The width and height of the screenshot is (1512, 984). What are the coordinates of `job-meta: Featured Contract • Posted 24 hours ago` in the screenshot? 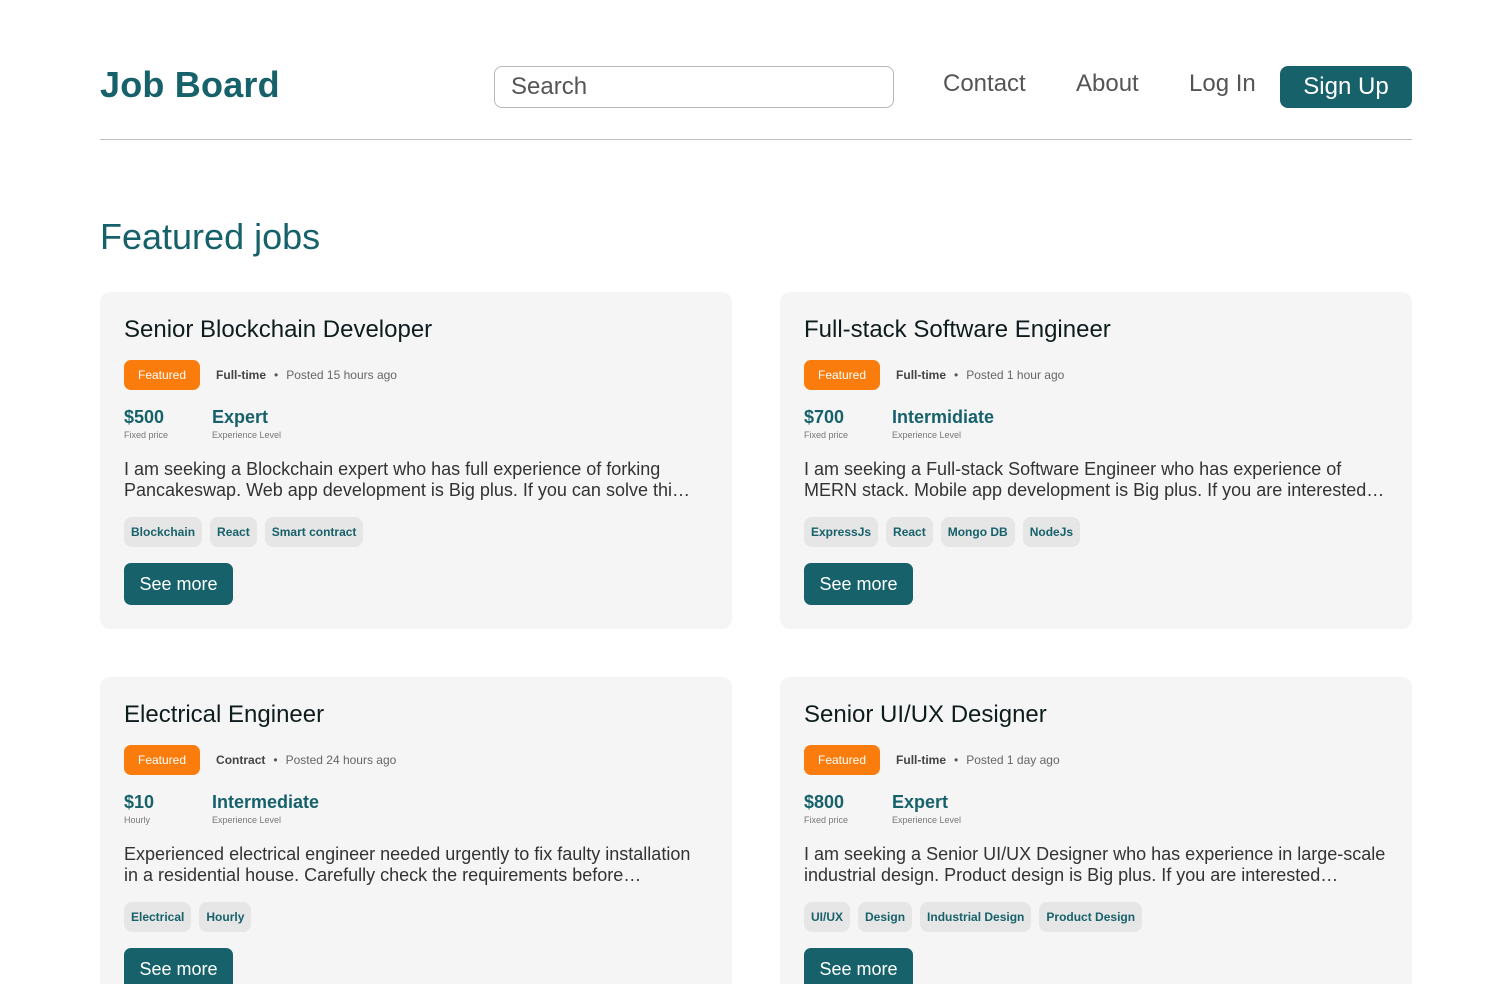 It's located at (260, 760).